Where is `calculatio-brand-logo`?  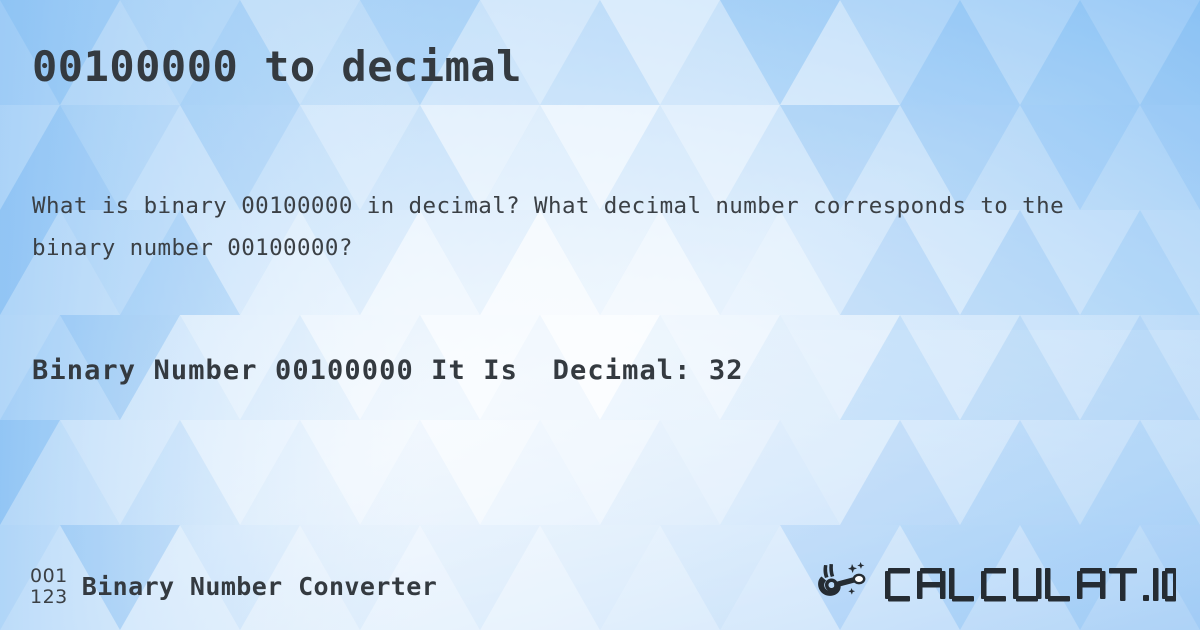 calculatio-brand-logo is located at coordinates (1030, 582).